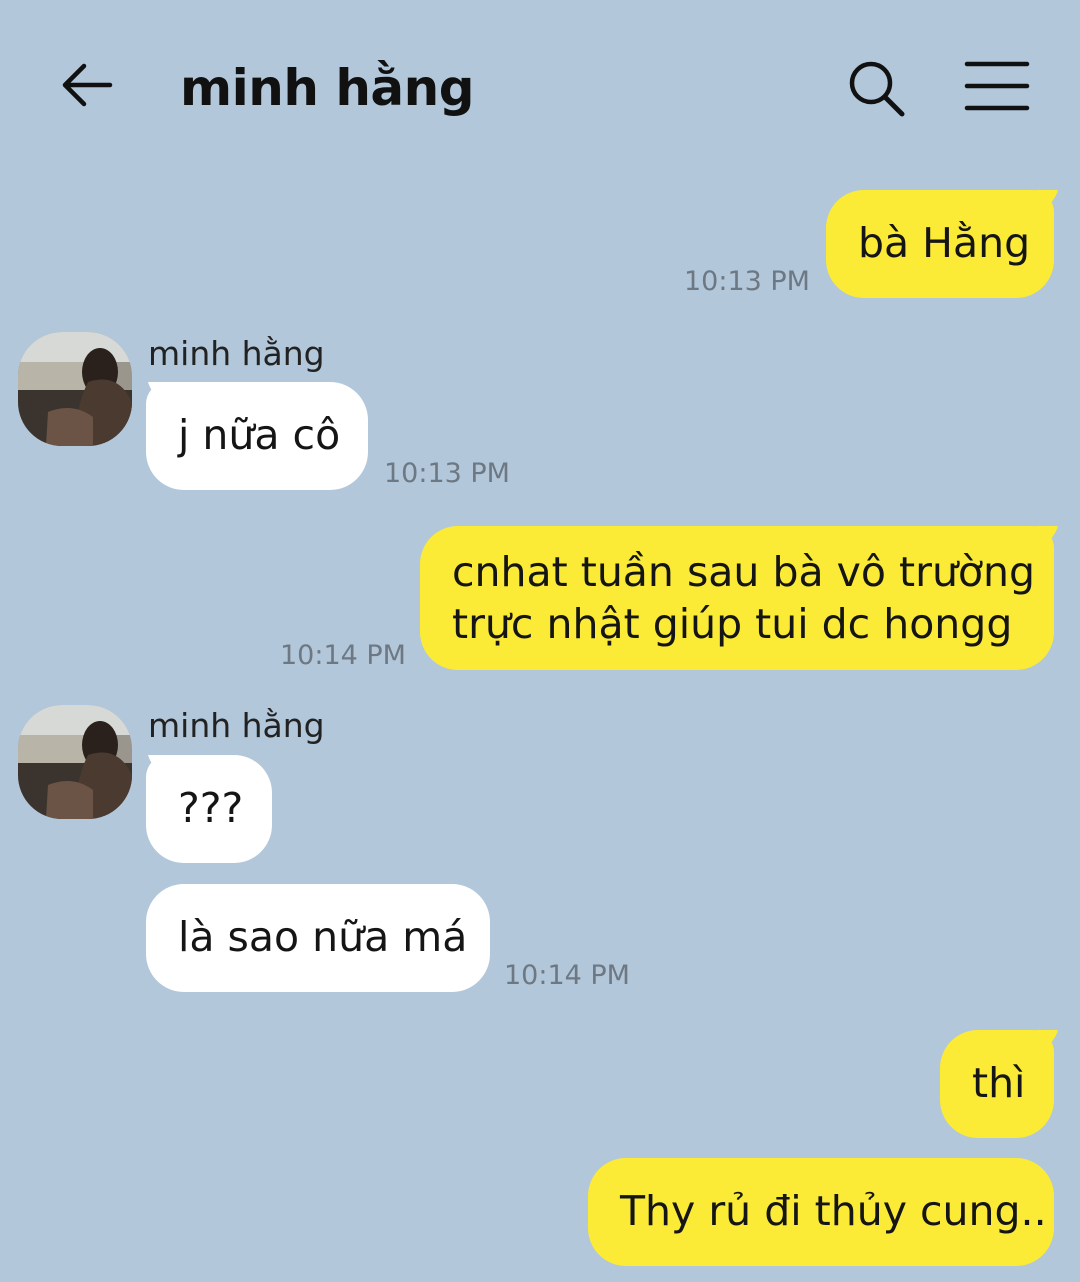  Describe the element at coordinates (323, 937) in the screenshot. I see `message-text: là sao nữa má` at that location.